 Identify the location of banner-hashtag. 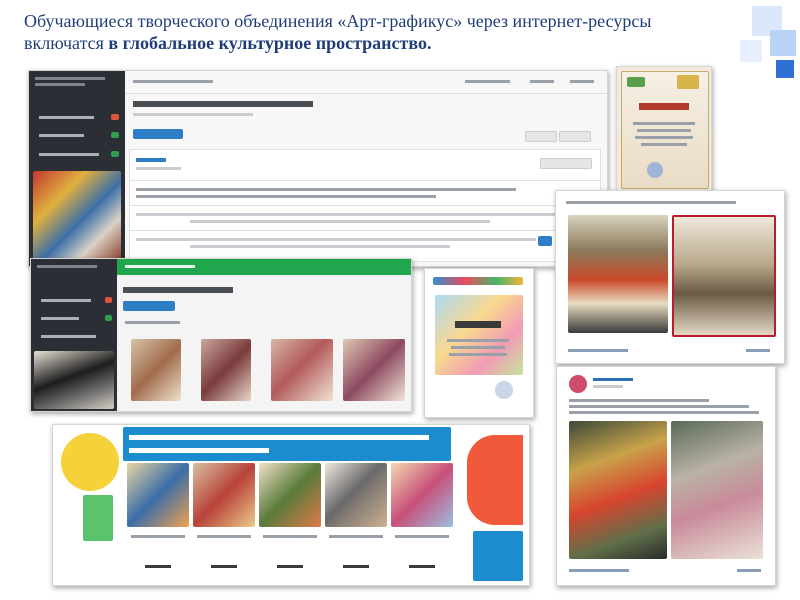
(199, 450).